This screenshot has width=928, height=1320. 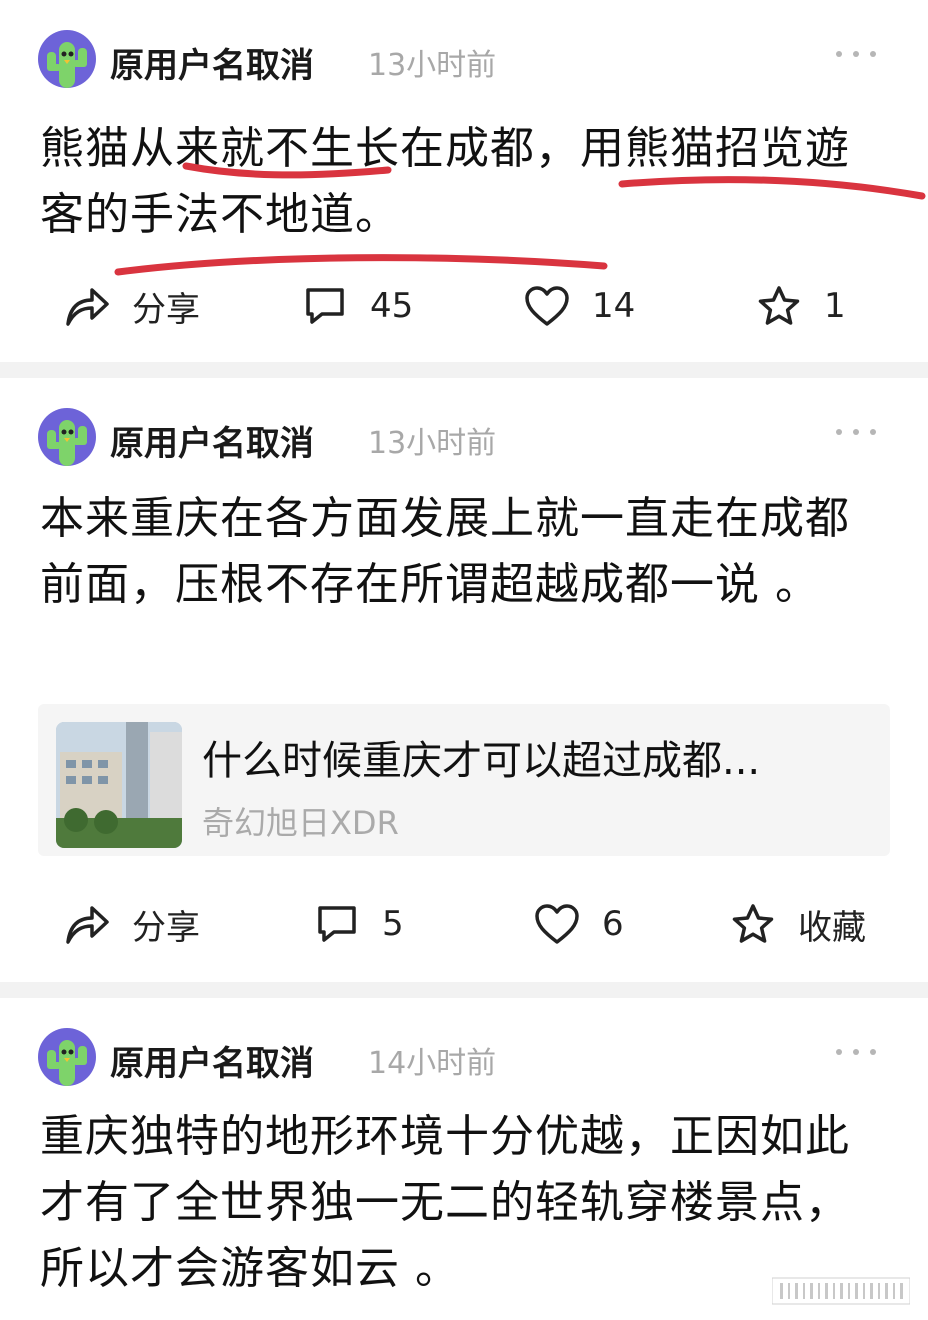 I want to click on link-card: 什么时候重庆才可以超过成都... 奇幻旭日XDR, so click(x=464, y=780).